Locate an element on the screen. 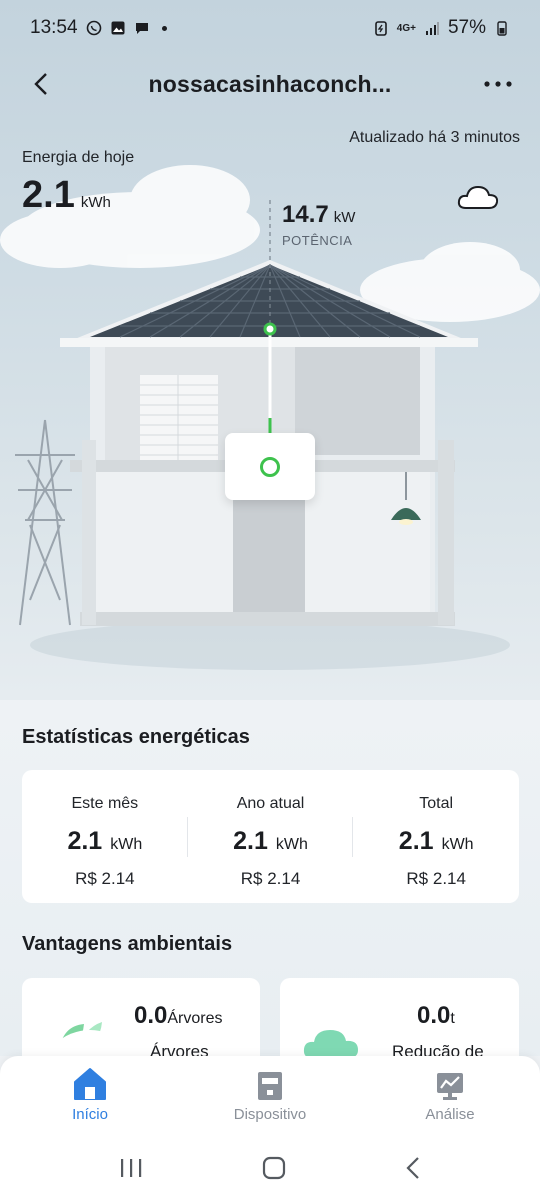  nav-home-label: Início is located at coordinates (90, 1114).